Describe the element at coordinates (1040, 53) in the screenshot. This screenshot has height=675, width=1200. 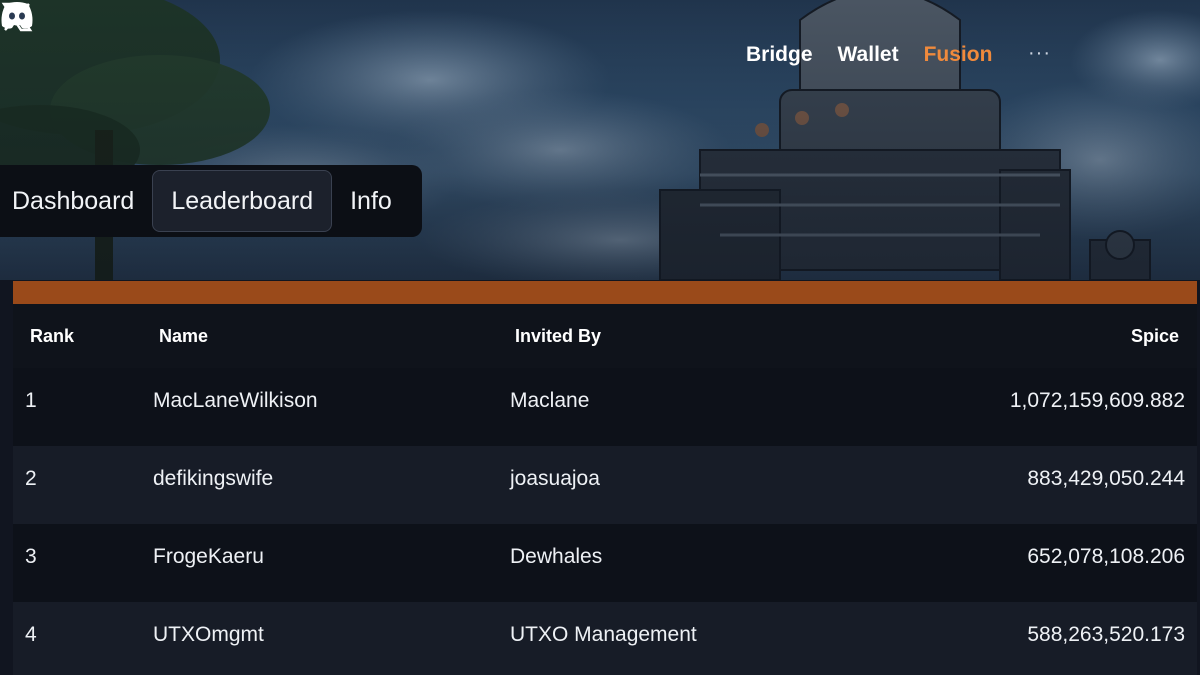
I see `more-horizontal-icon: ···` at that location.